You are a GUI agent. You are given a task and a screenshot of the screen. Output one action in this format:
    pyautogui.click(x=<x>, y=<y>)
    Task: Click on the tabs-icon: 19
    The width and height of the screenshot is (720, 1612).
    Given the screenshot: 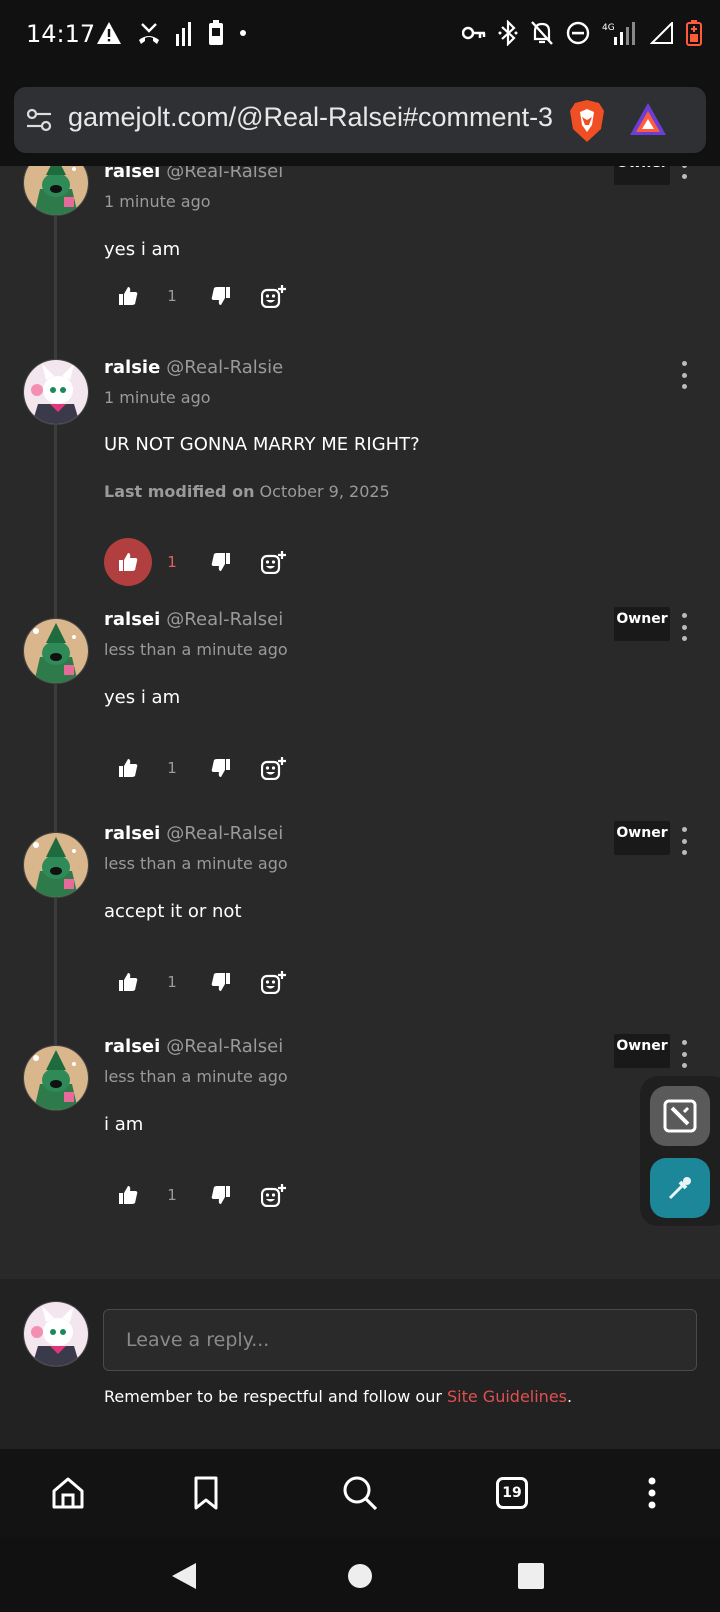 What is the action you would take?
    pyautogui.click(x=512, y=1493)
    